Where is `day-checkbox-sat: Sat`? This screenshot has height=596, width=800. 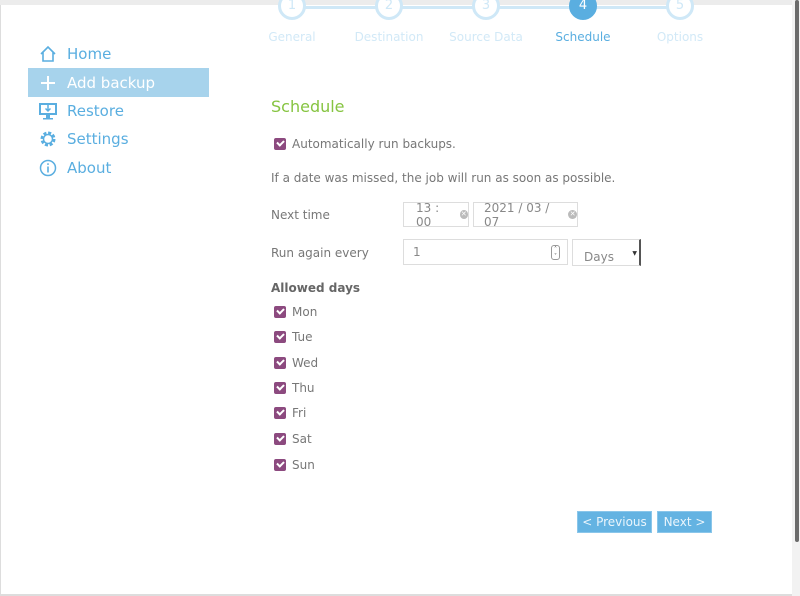
day-checkbox-sat: Sat is located at coordinates (293, 439).